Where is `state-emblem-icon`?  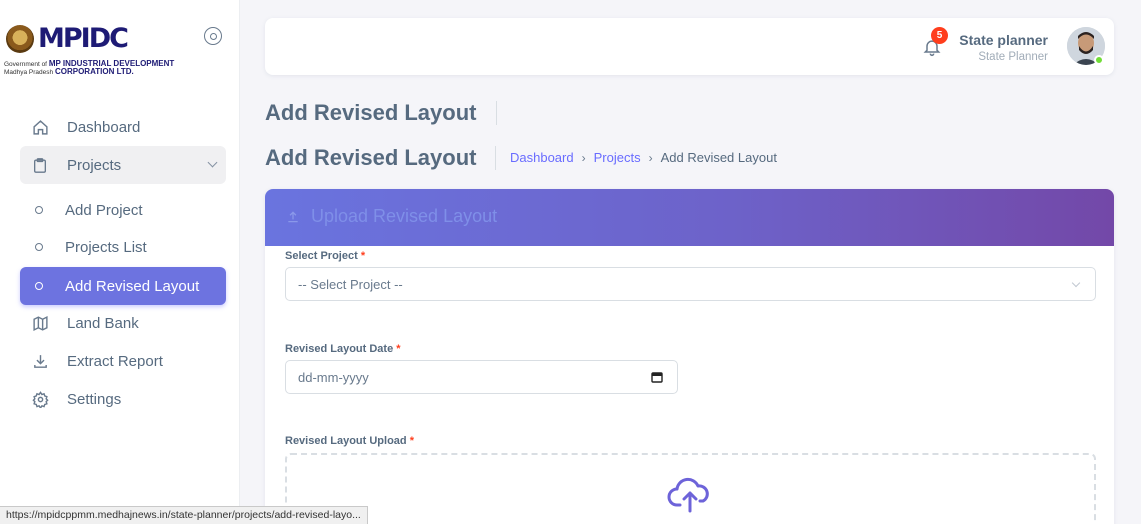
state-emblem-icon is located at coordinates (20, 39).